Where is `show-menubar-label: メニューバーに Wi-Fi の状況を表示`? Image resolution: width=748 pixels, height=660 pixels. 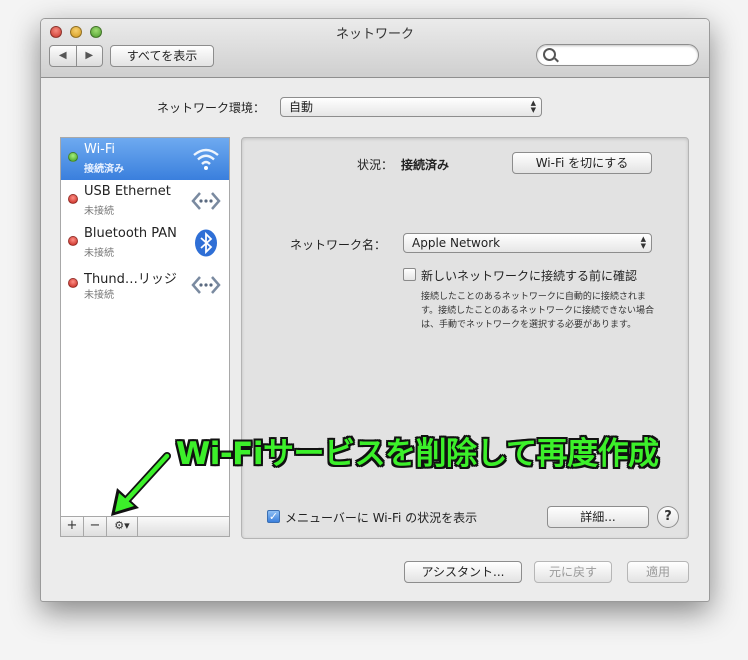
show-menubar-label: メニューバーに Wi-Fi の状況を表示 is located at coordinates (381, 518).